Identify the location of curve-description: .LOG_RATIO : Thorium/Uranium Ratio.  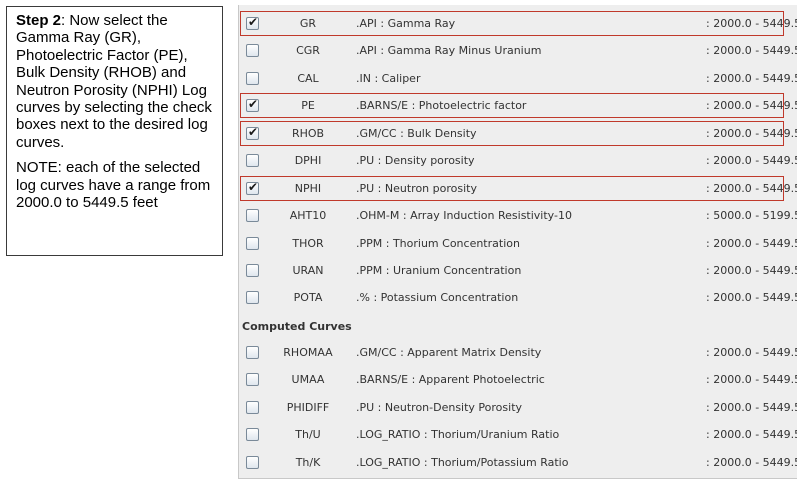
(458, 434).